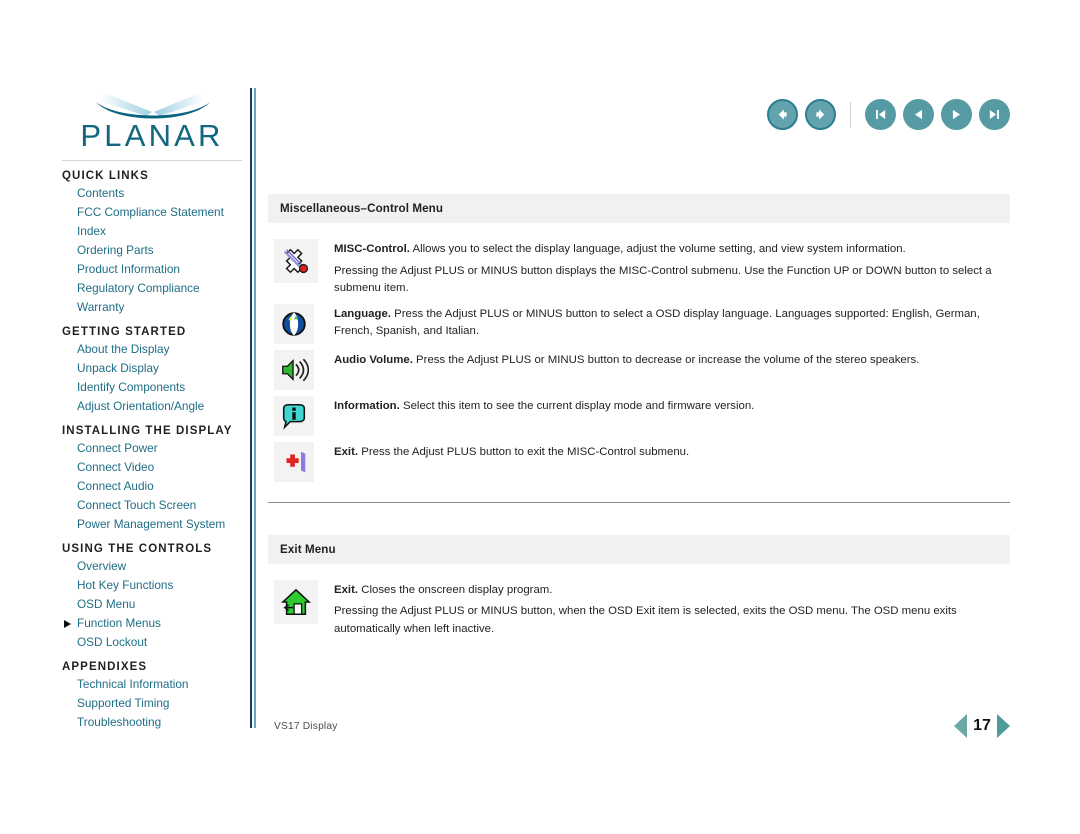 The image size is (1080, 834). What do you see at coordinates (960, 726) in the screenshot?
I see `footer-previous-page-button` at bounding box center [960, 726].